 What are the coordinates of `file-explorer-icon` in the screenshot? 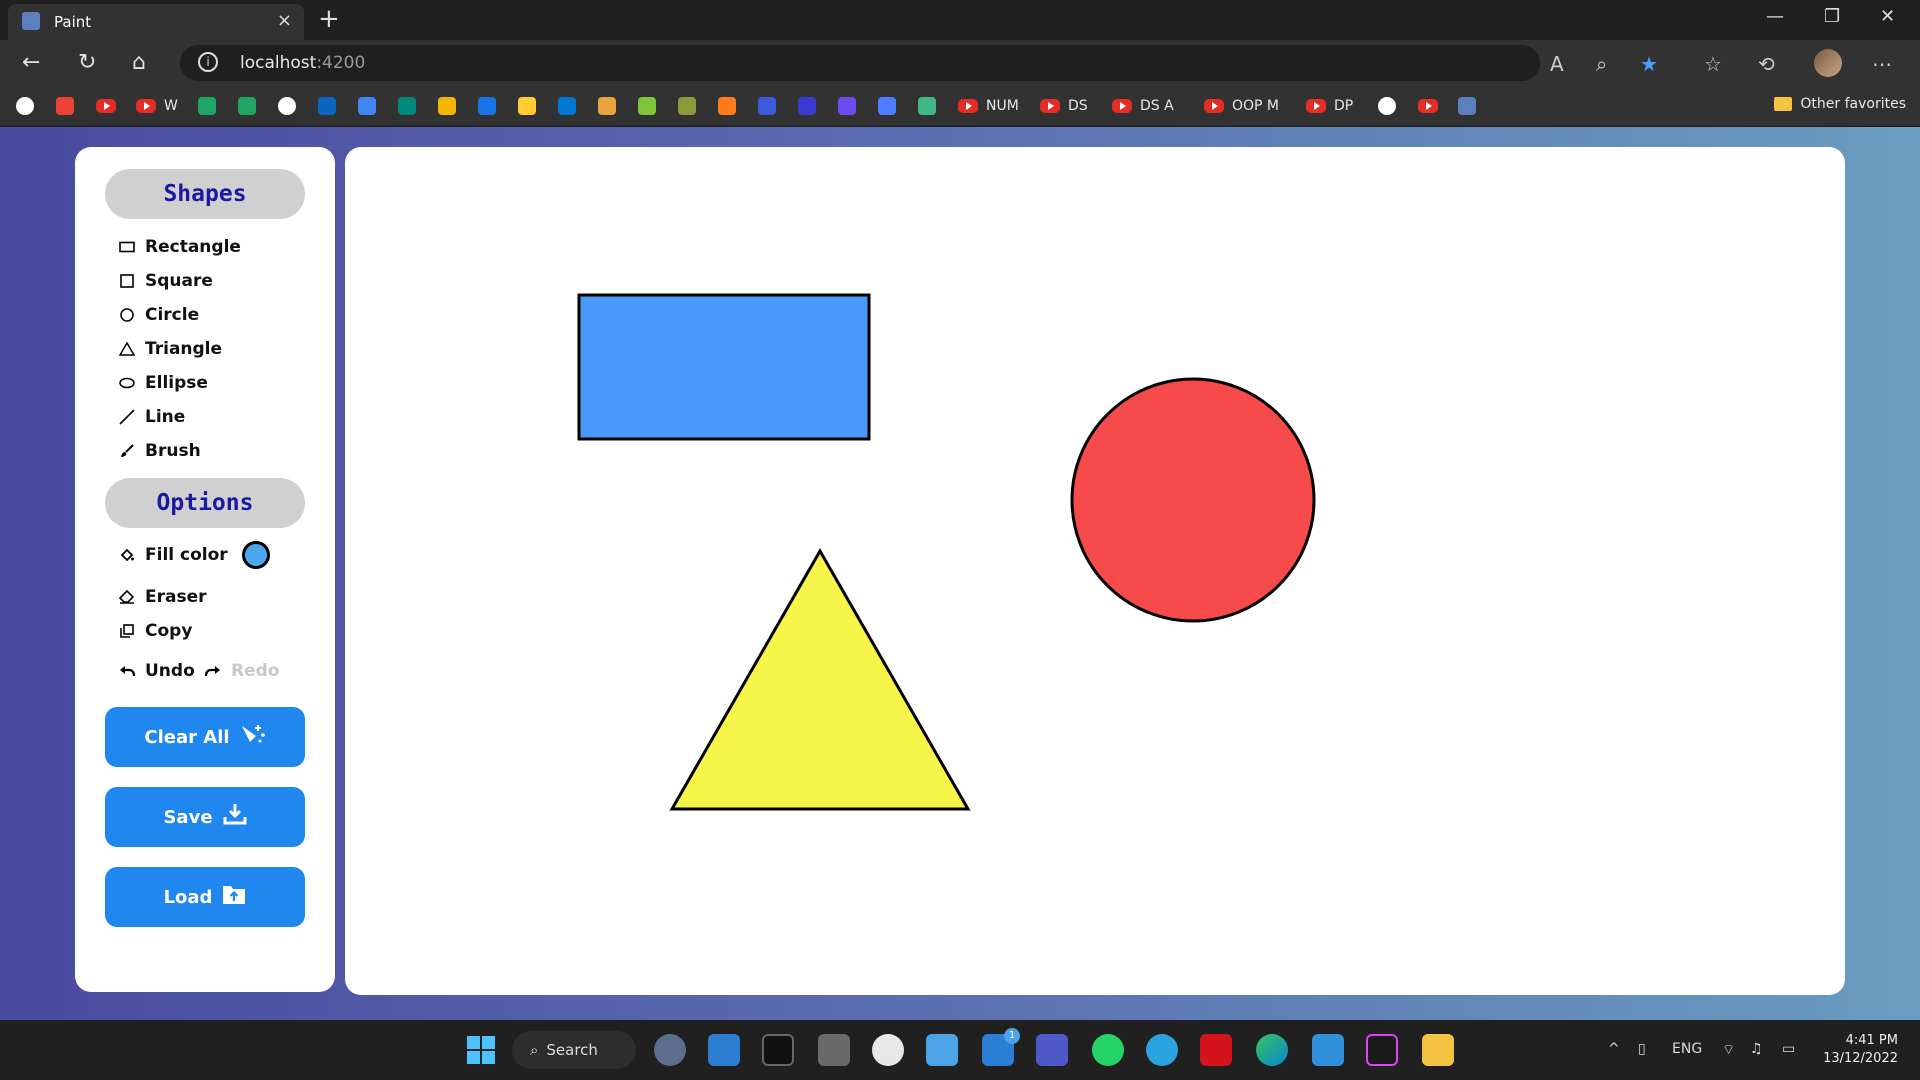 It's located at (1438, 1050).